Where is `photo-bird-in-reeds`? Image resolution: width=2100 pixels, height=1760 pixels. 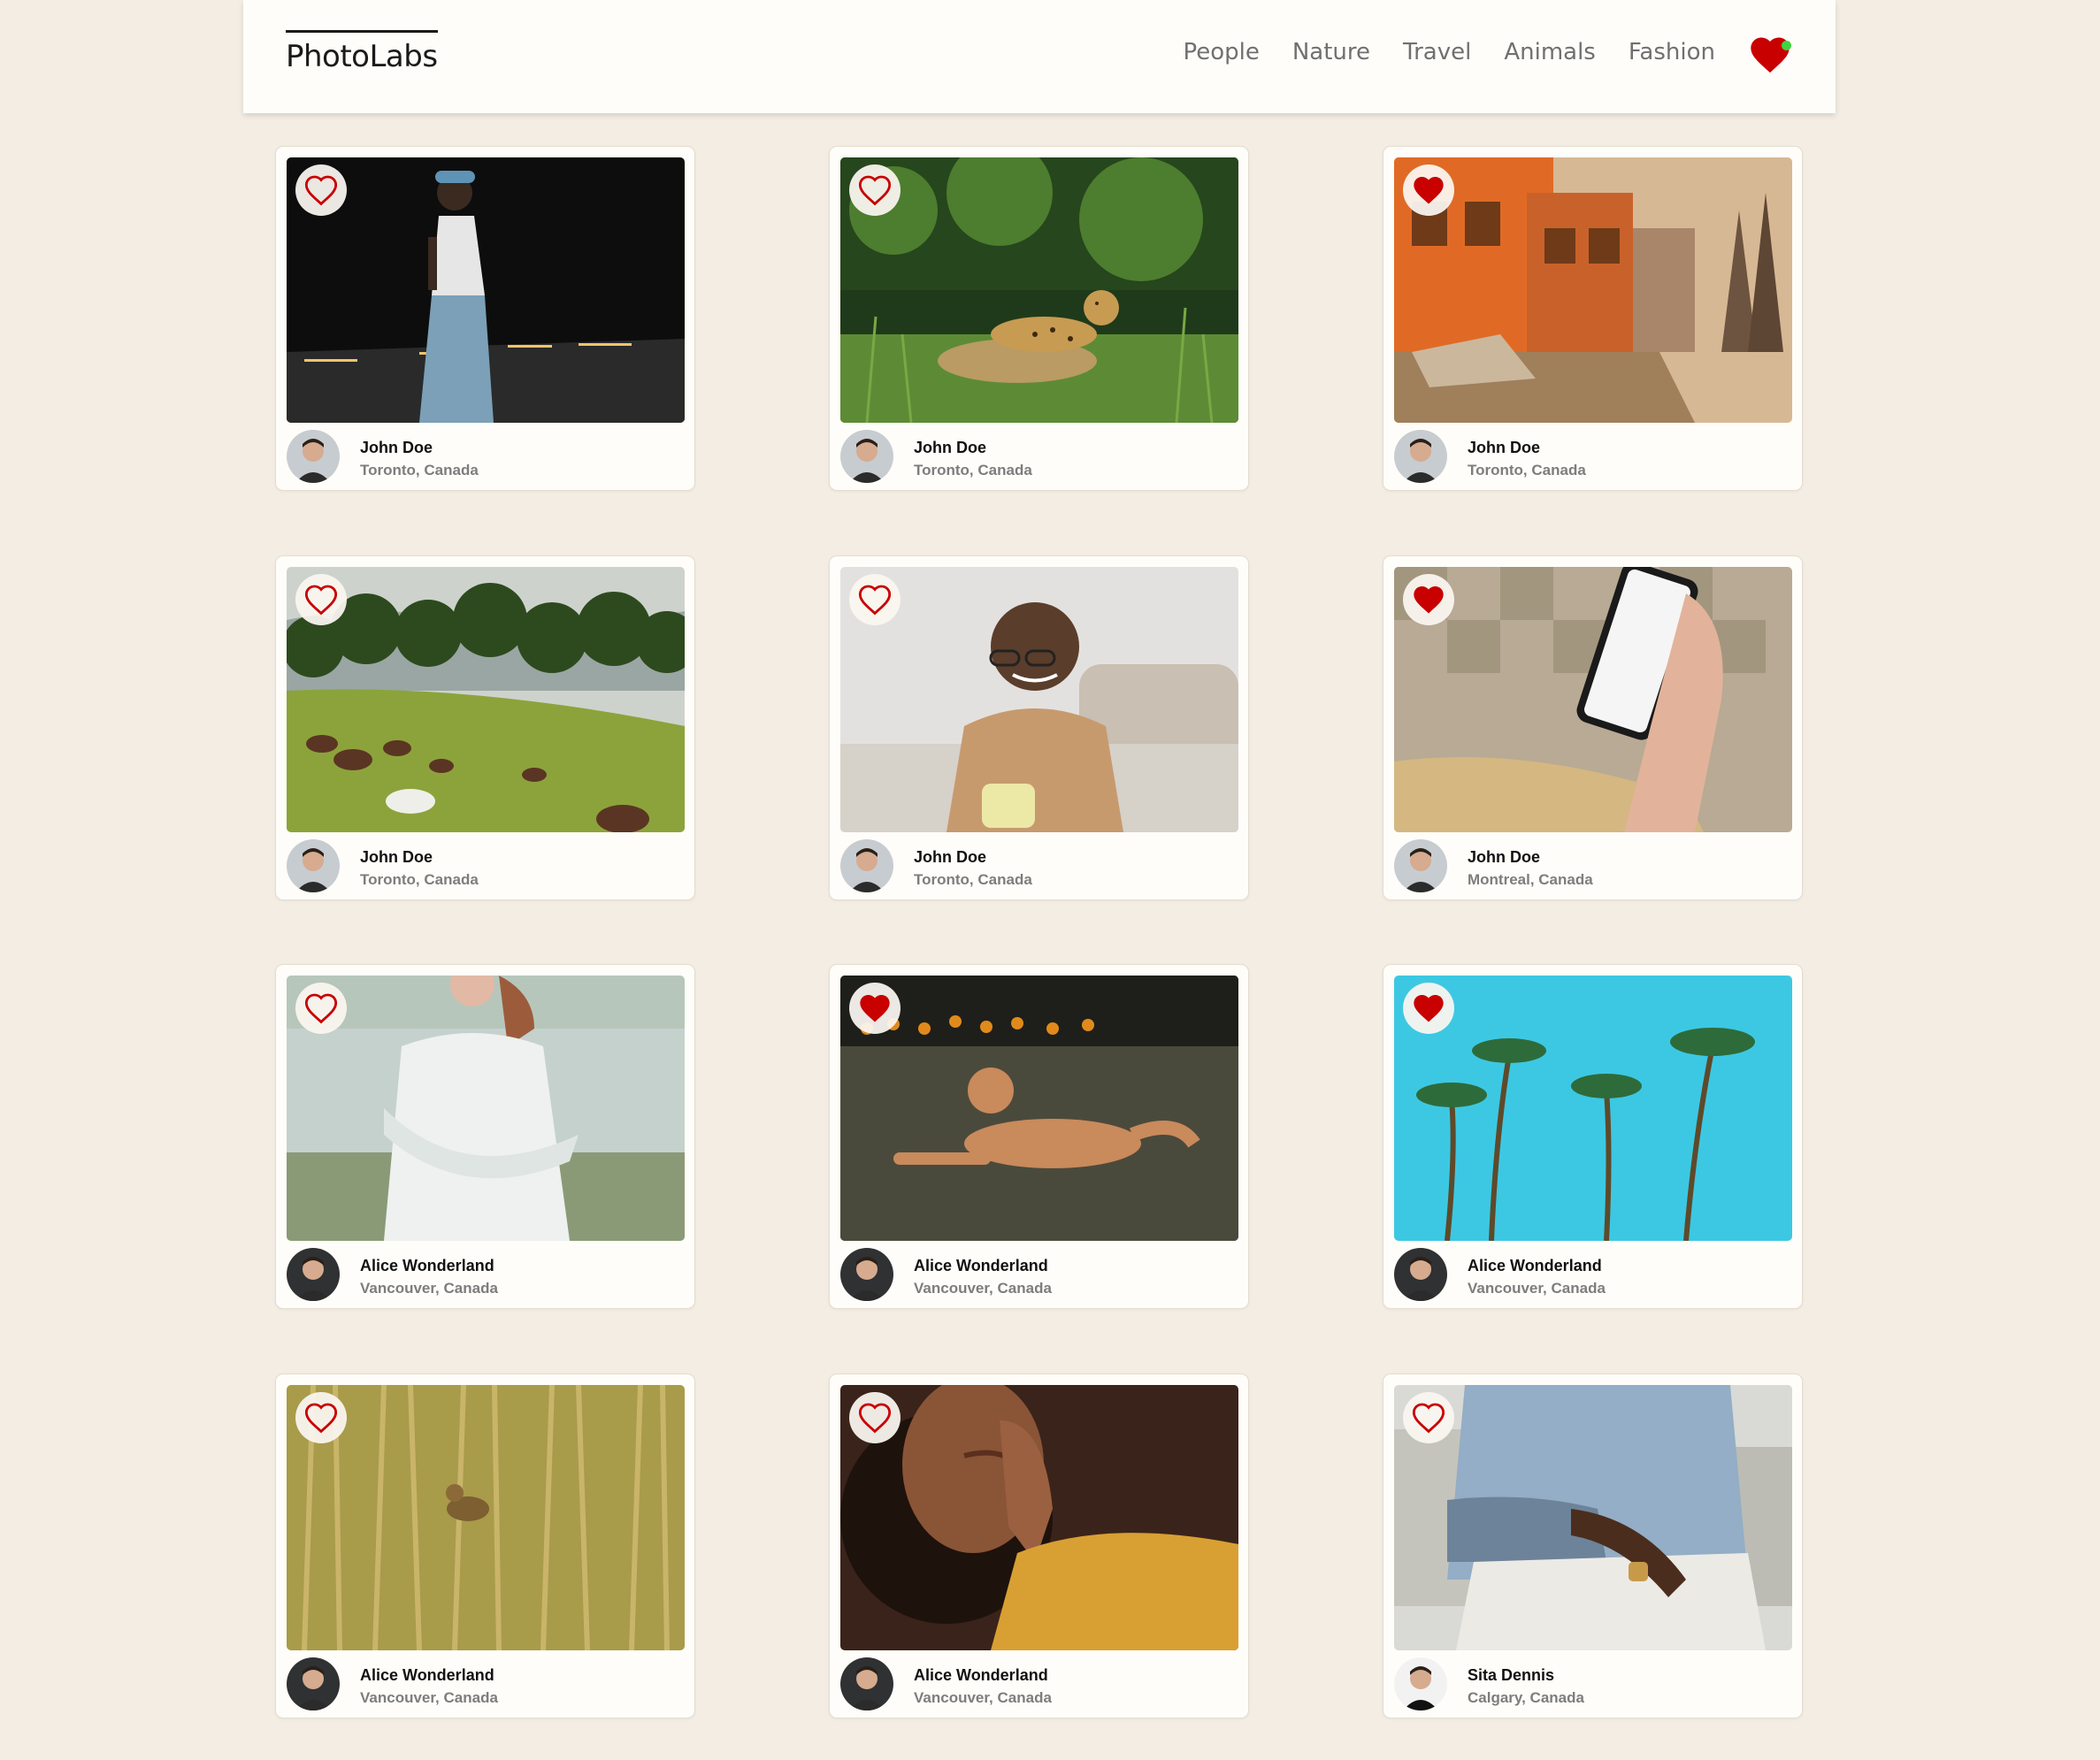 photo-bird-in-reeds is located at coordinates (486, 1517).